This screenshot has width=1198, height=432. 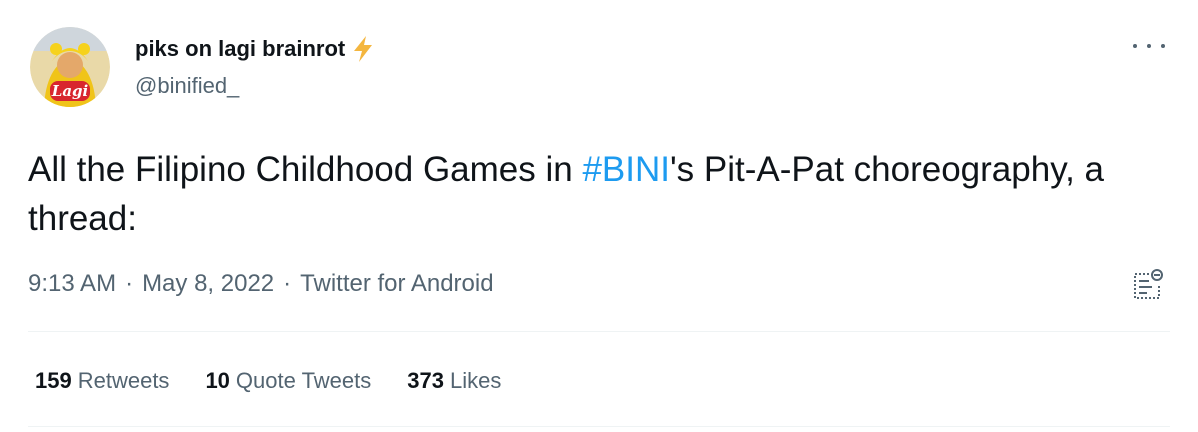 What do you see at coordinates (1148, 285) in the screenshot?
I see `tweet-analytics-icon` at bounding box center [1148, 285].